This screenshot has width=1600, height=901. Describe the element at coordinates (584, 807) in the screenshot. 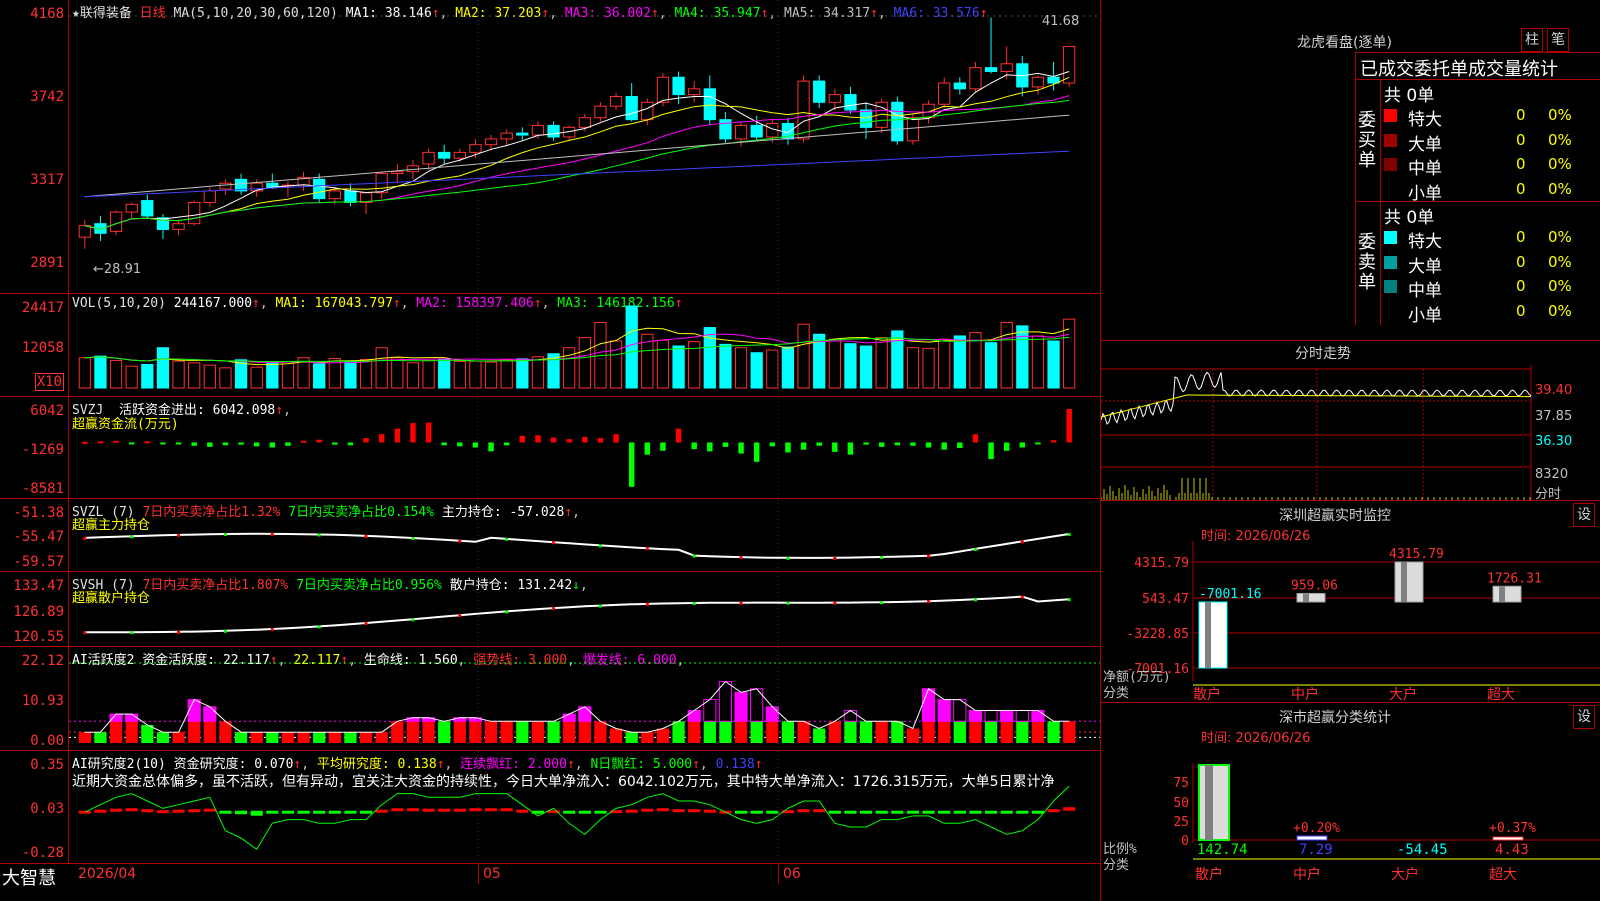

I see `ai-research-chart` at that location.